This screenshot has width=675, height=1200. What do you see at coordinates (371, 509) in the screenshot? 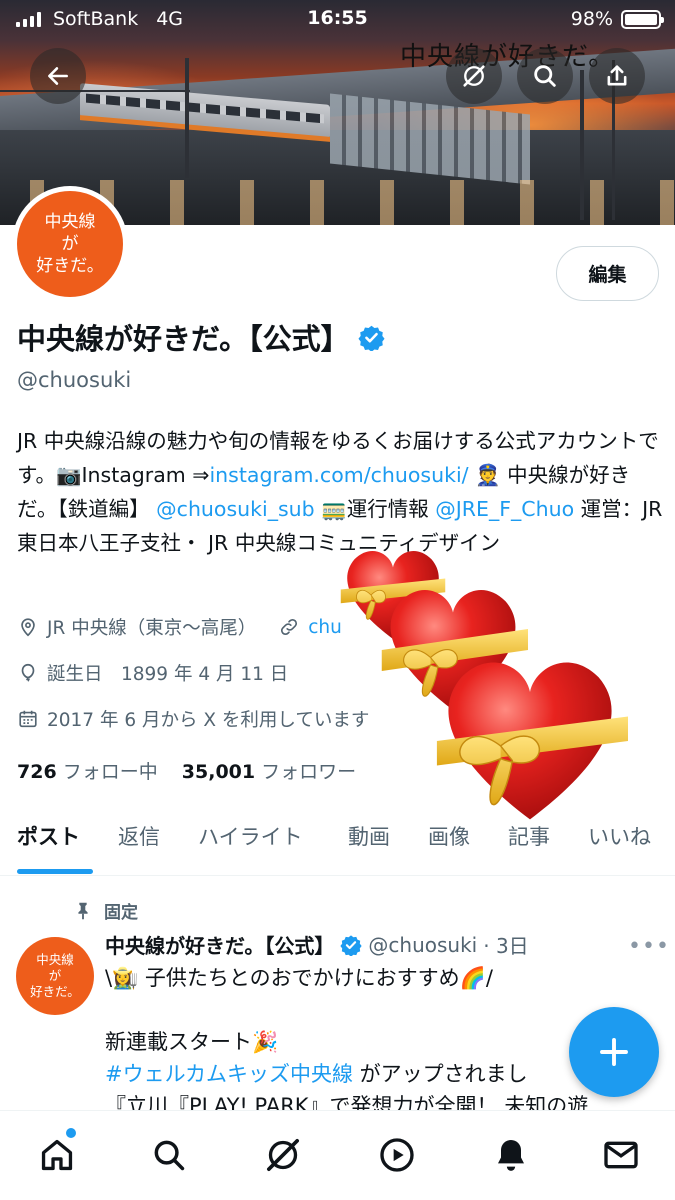
I see `bio-text-3: 🚃運行情報` at bounding box center [371, 509].